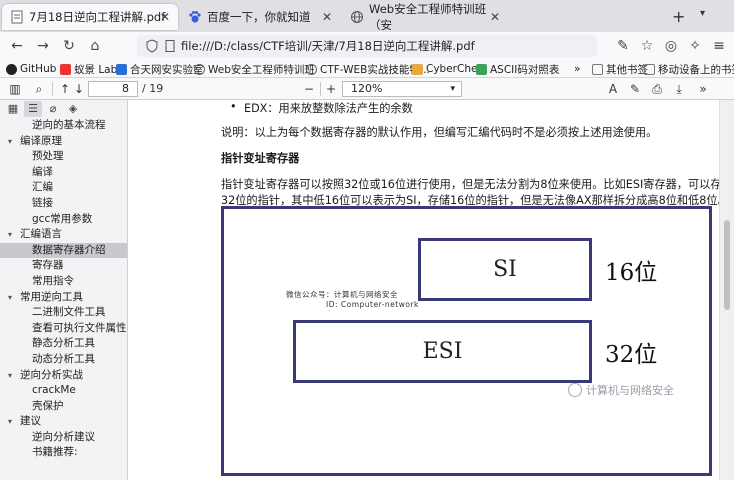  I want to click on star-icon: ☆, so click(647, 46).